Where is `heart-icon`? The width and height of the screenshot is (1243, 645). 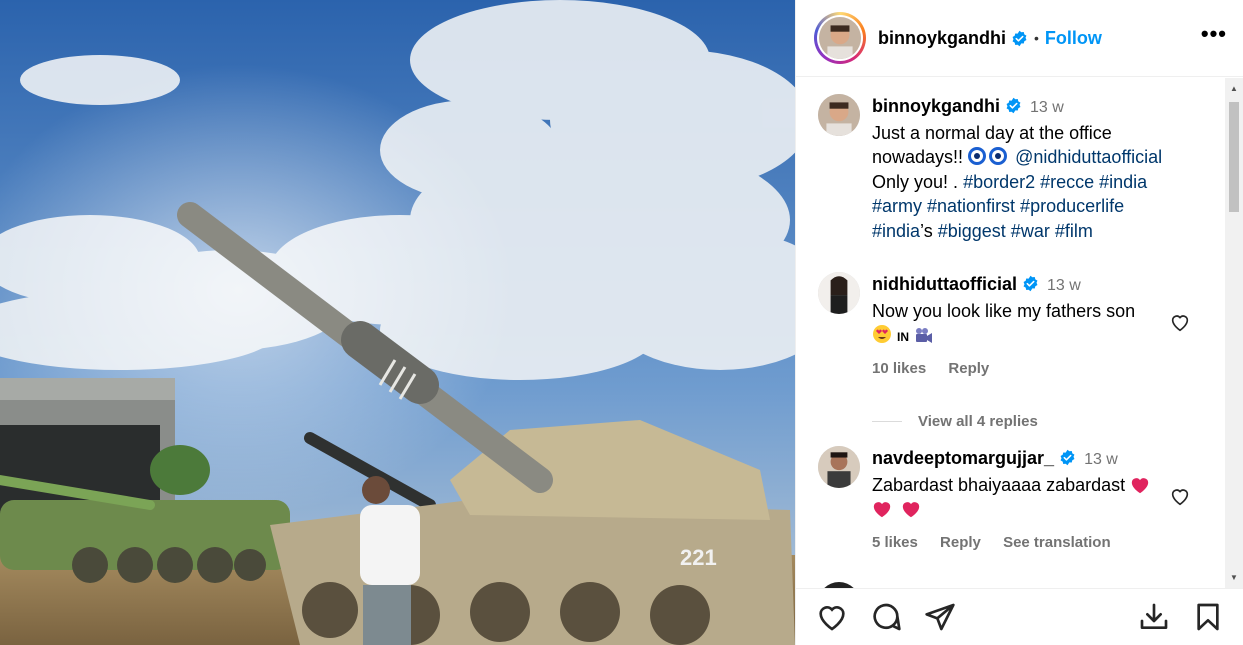 heart-icon is located at coordinates (832, 617).